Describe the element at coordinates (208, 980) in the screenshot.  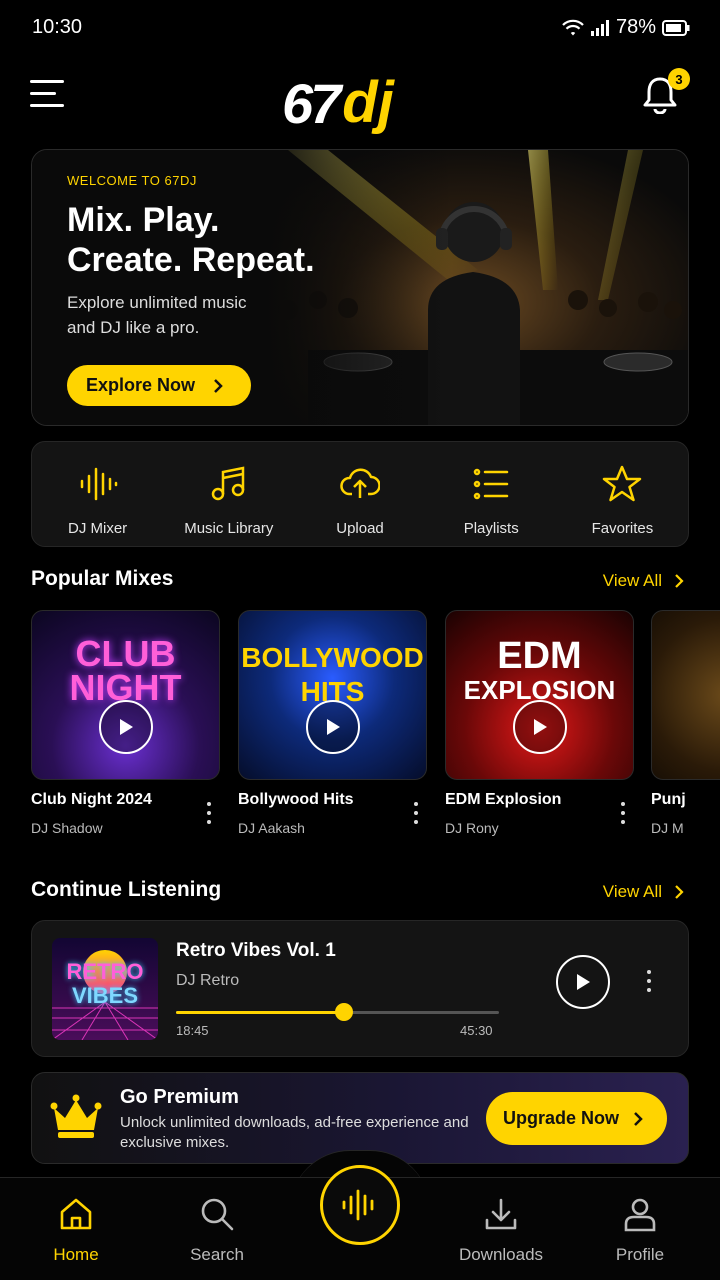
I see `track-artist: DJ Retro` at that location.